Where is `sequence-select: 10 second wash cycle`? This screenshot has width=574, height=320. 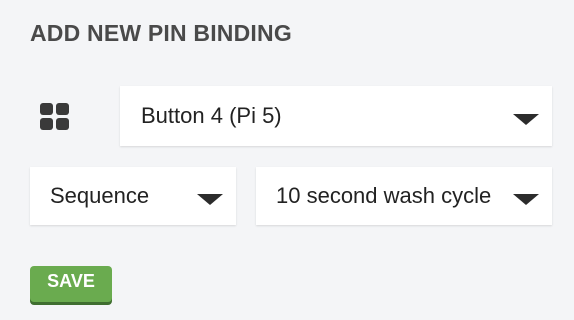 sequence-select: 10 second wash cycle is located at coordinates (404, 196).